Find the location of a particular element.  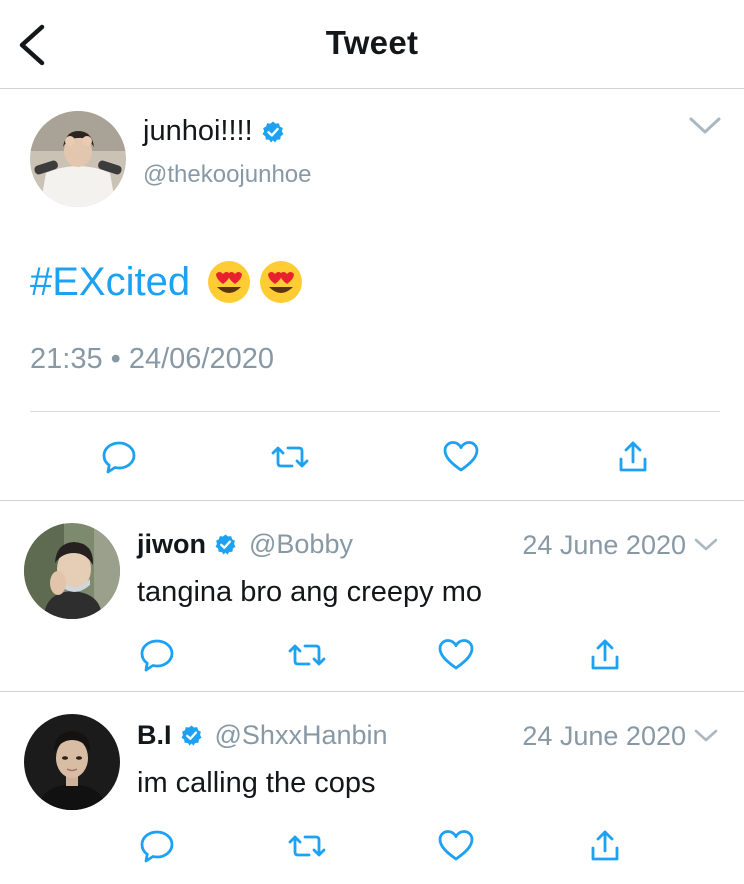

author-handle: @Bobby is located at coordinates (301, 544).